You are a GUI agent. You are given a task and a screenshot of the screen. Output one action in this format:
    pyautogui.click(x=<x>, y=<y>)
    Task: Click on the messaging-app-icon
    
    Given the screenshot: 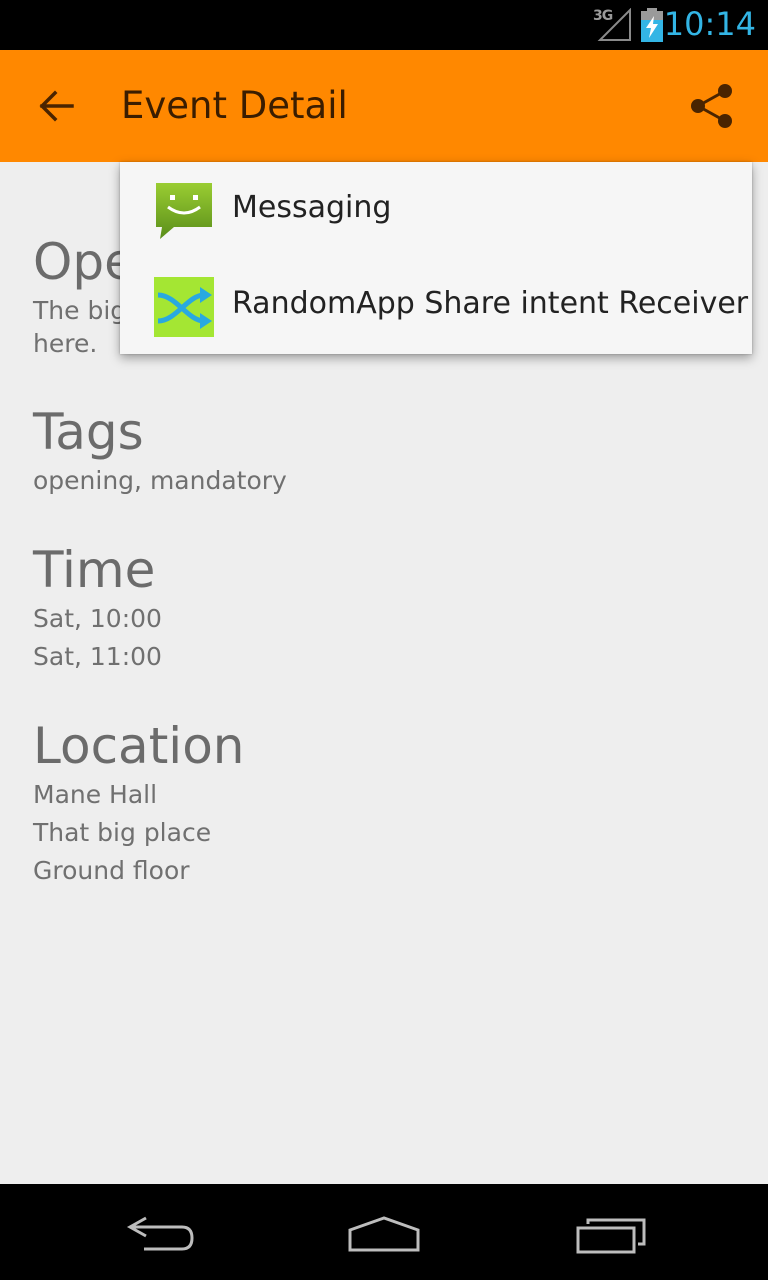 What is the action you would take?
    pyautogui.click(x=184, y=211)
    